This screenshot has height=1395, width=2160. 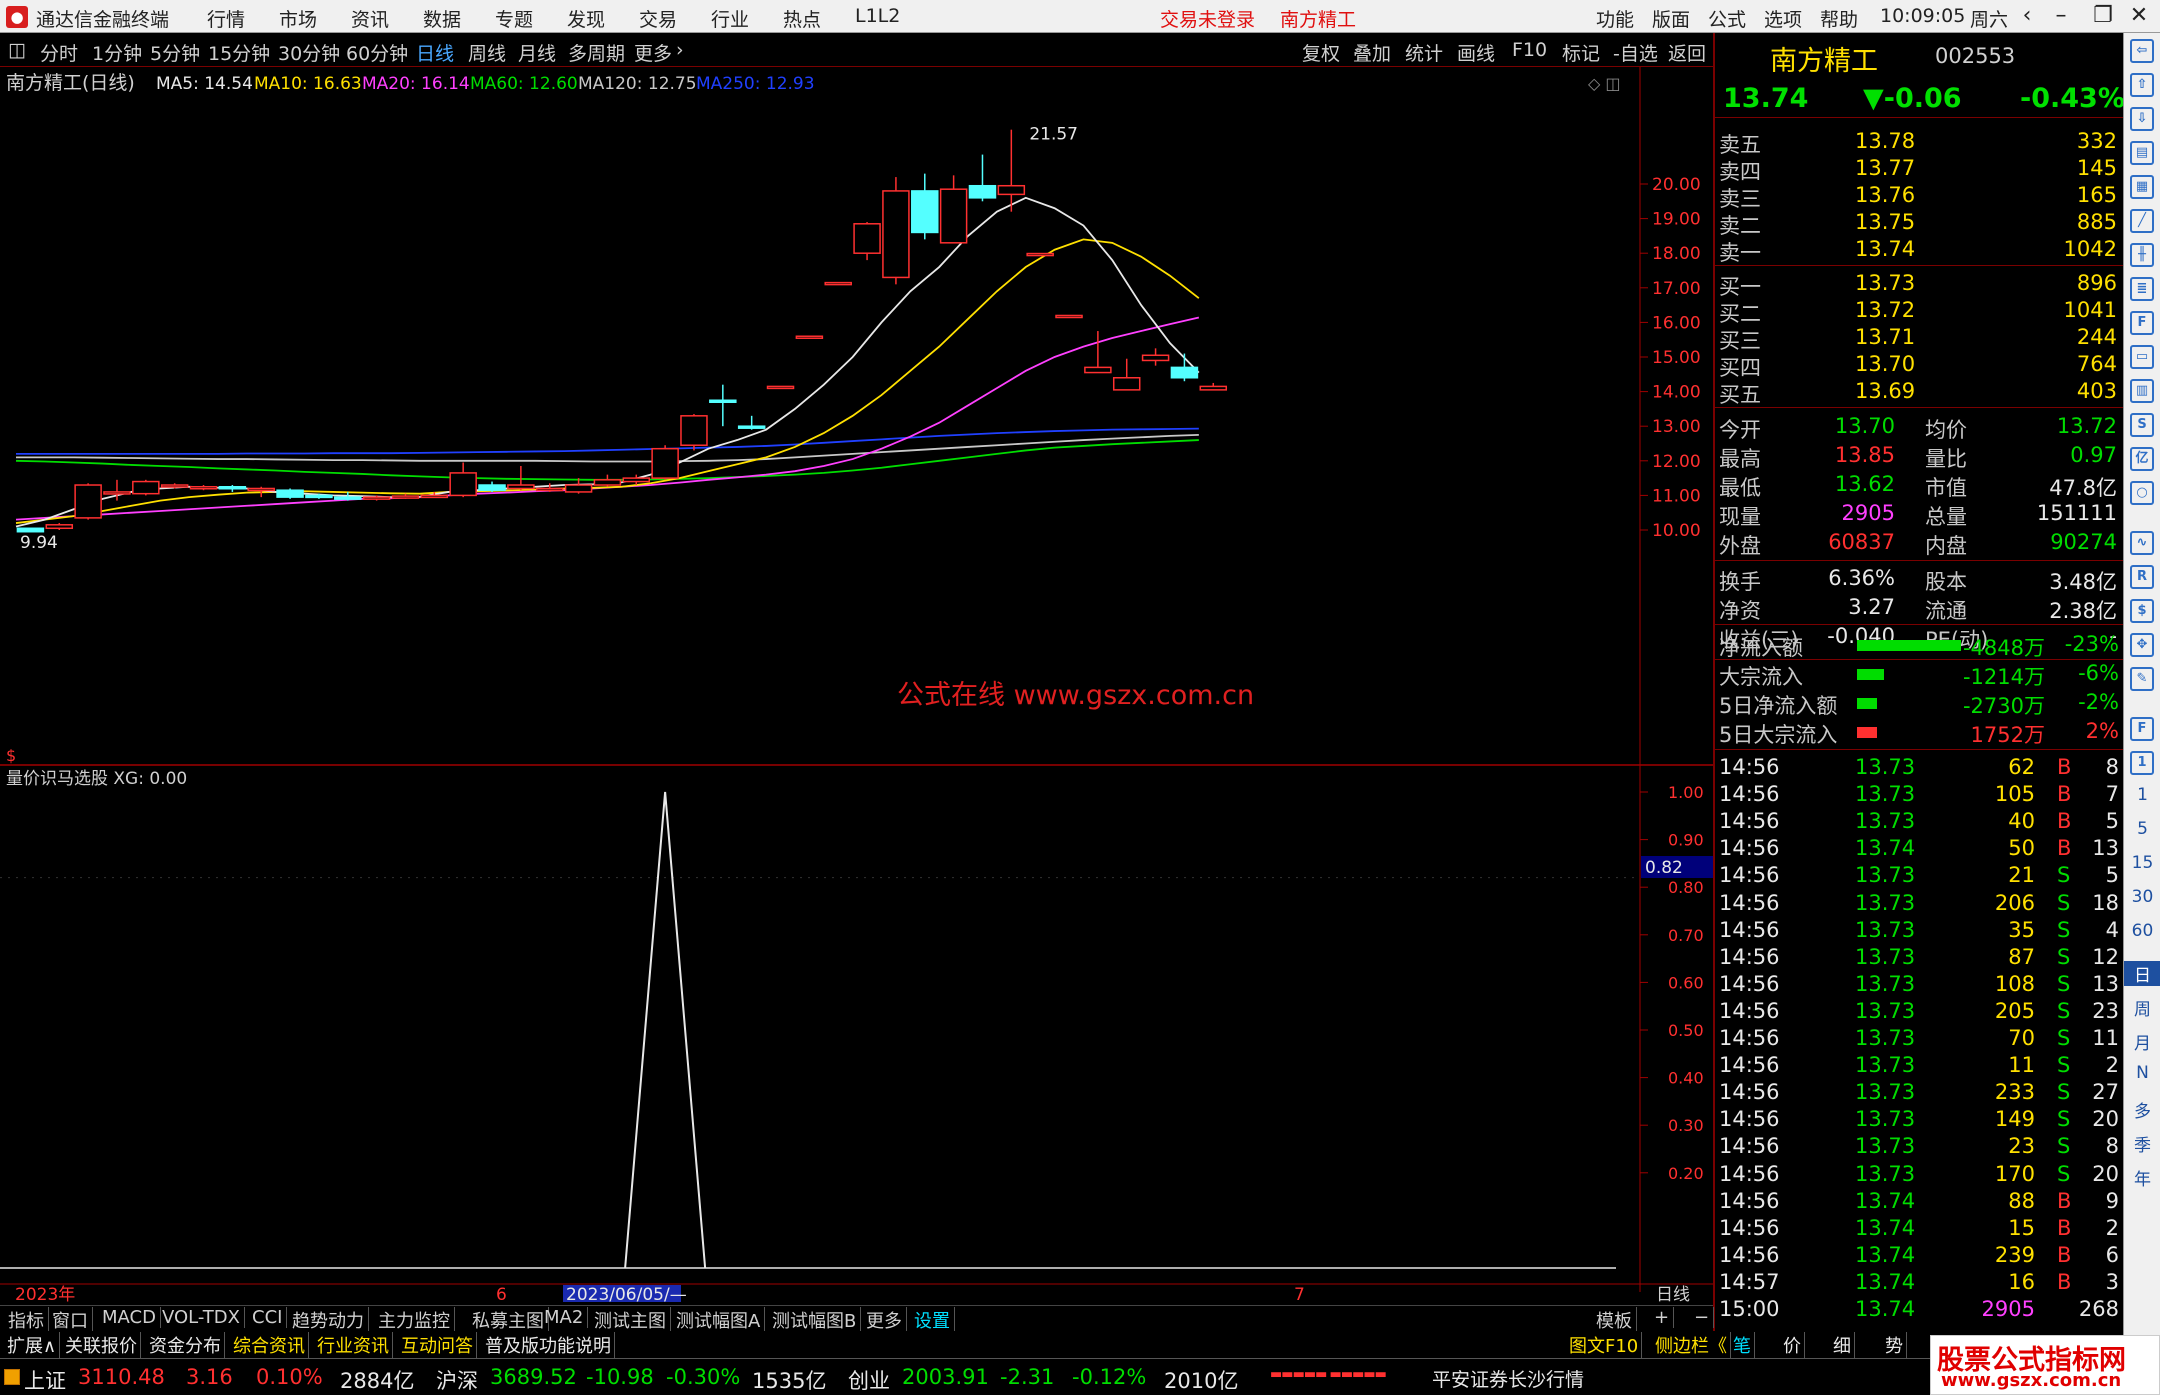 What do you see at coordinates (1424, 52) in the screenshot?
I see `btn-tongji: 统计` at bounding box center [1424, 52].